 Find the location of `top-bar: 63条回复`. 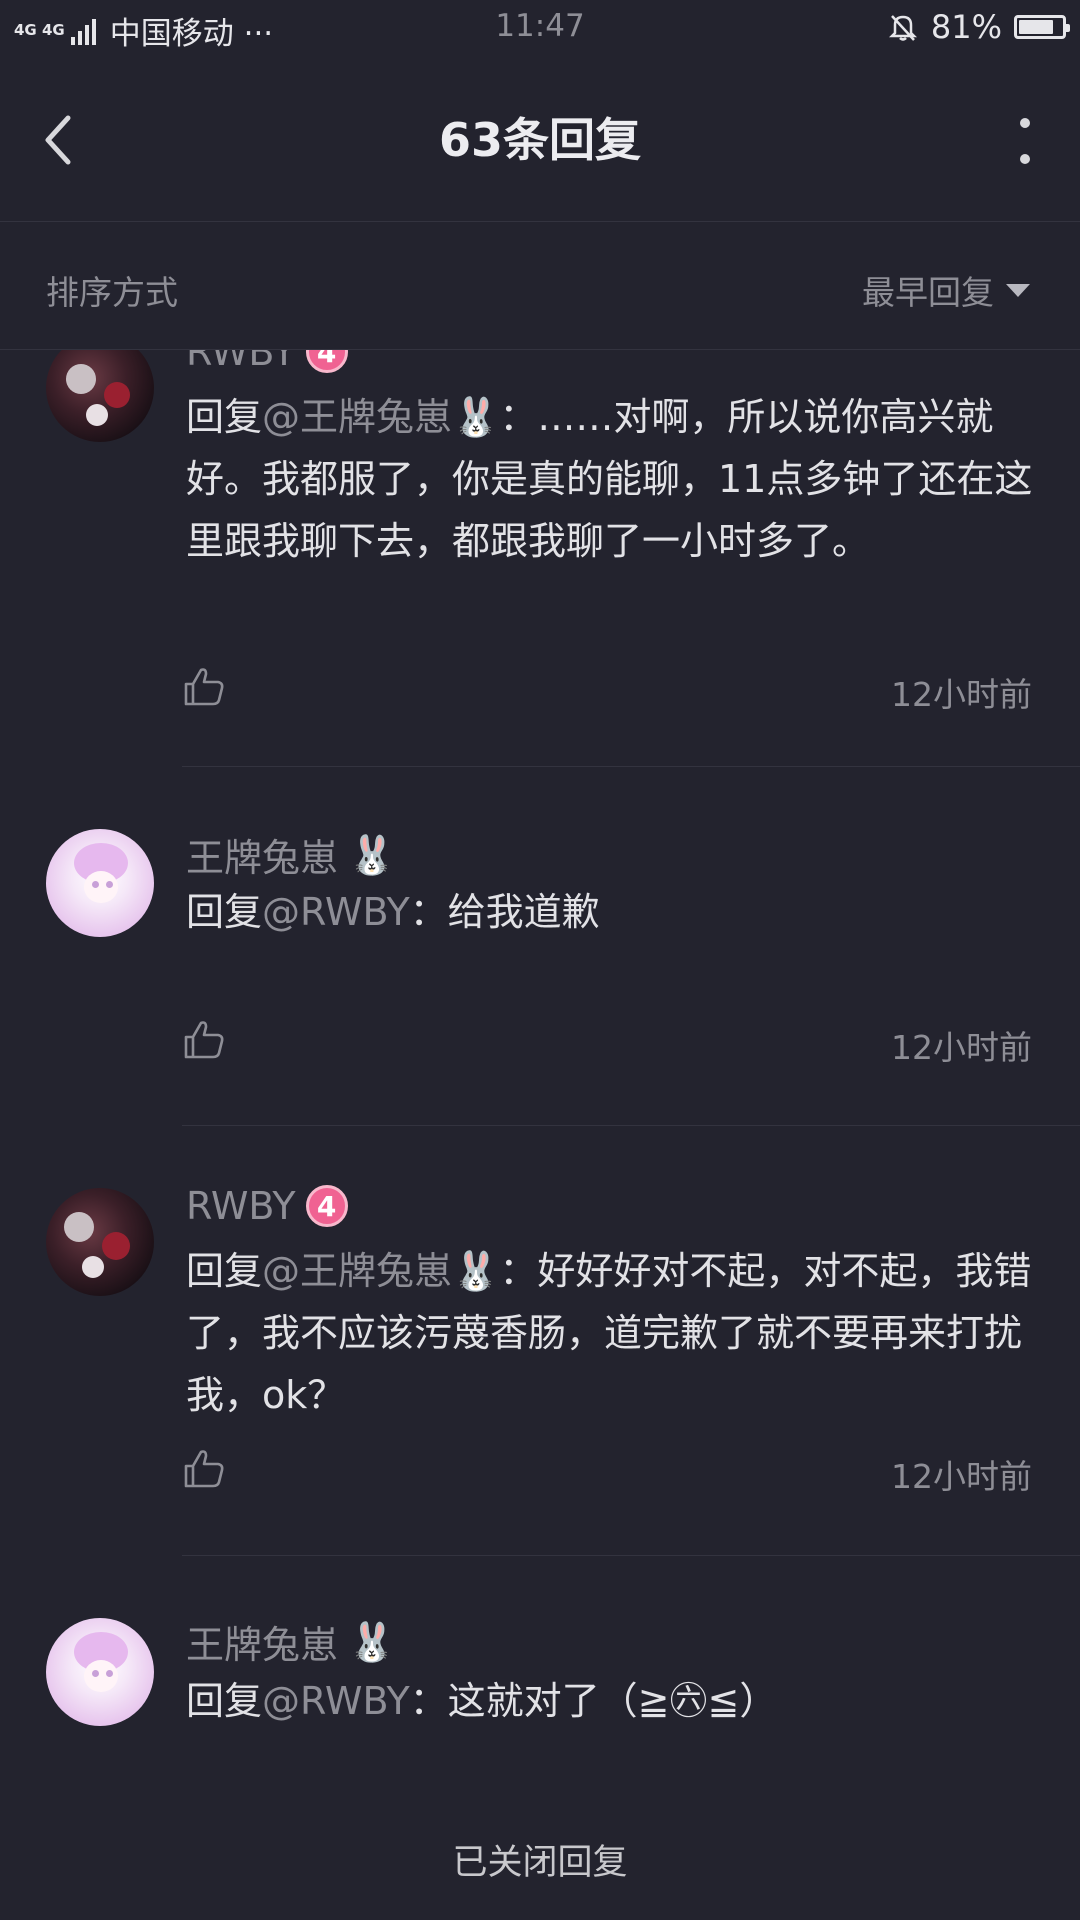

top-bar: 63条回复 is located at coordinates (540, 139).